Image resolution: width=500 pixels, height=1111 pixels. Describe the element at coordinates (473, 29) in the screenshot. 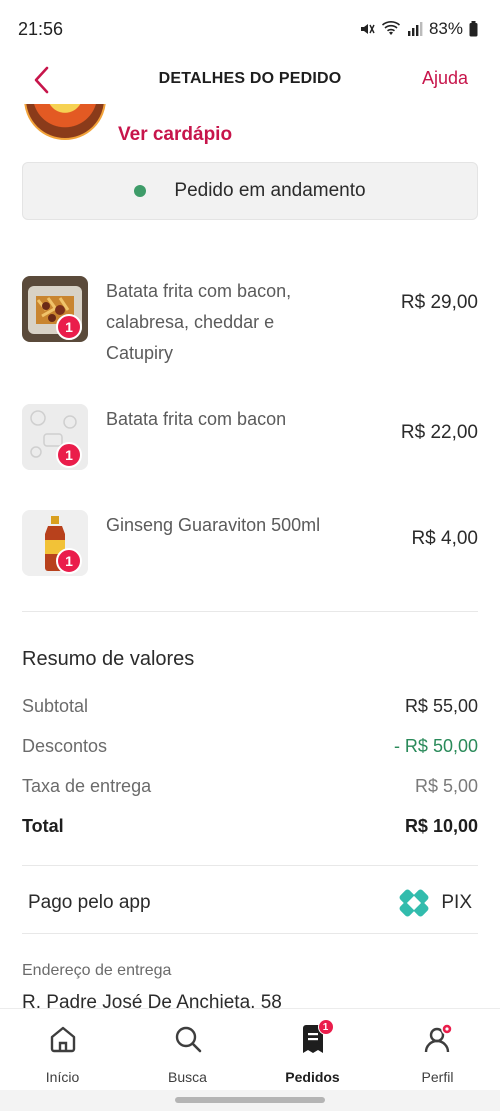

I see `battery-icon` at that location.